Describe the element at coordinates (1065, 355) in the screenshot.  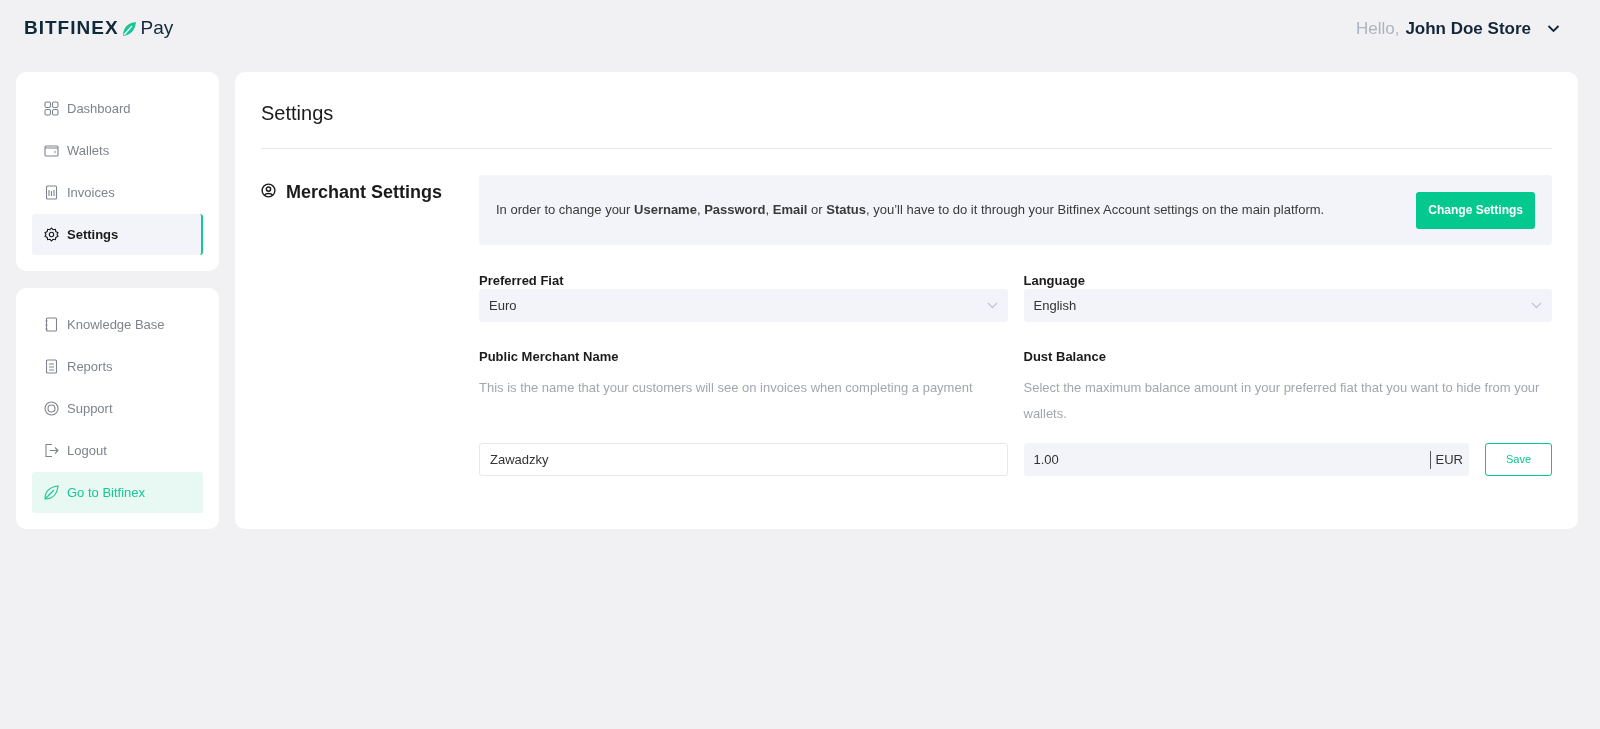
I see `field-label: Dust Balance` at that location.